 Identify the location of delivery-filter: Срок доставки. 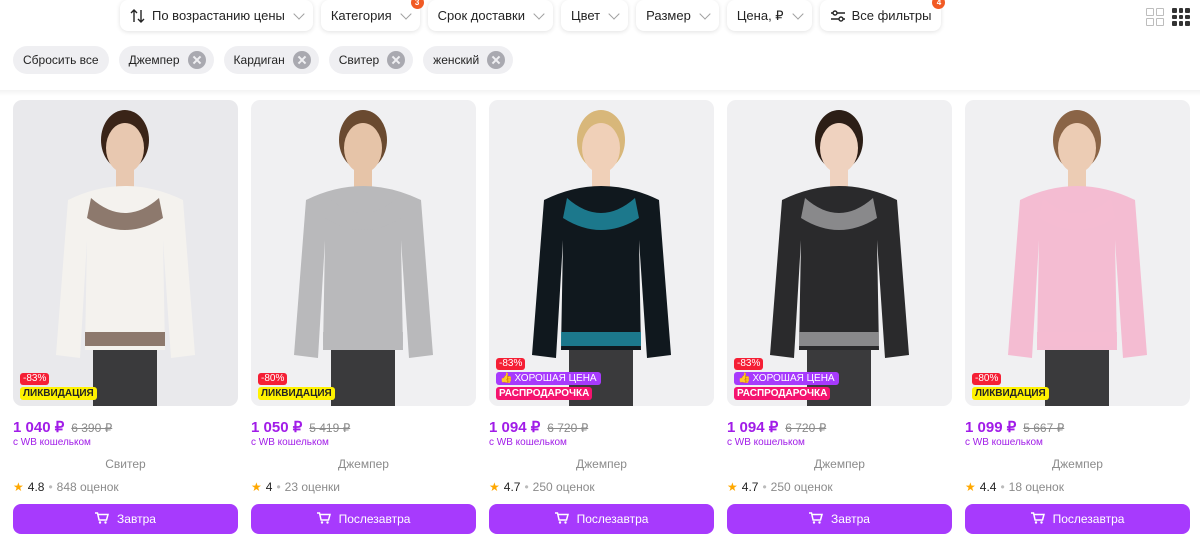
(490, 15).